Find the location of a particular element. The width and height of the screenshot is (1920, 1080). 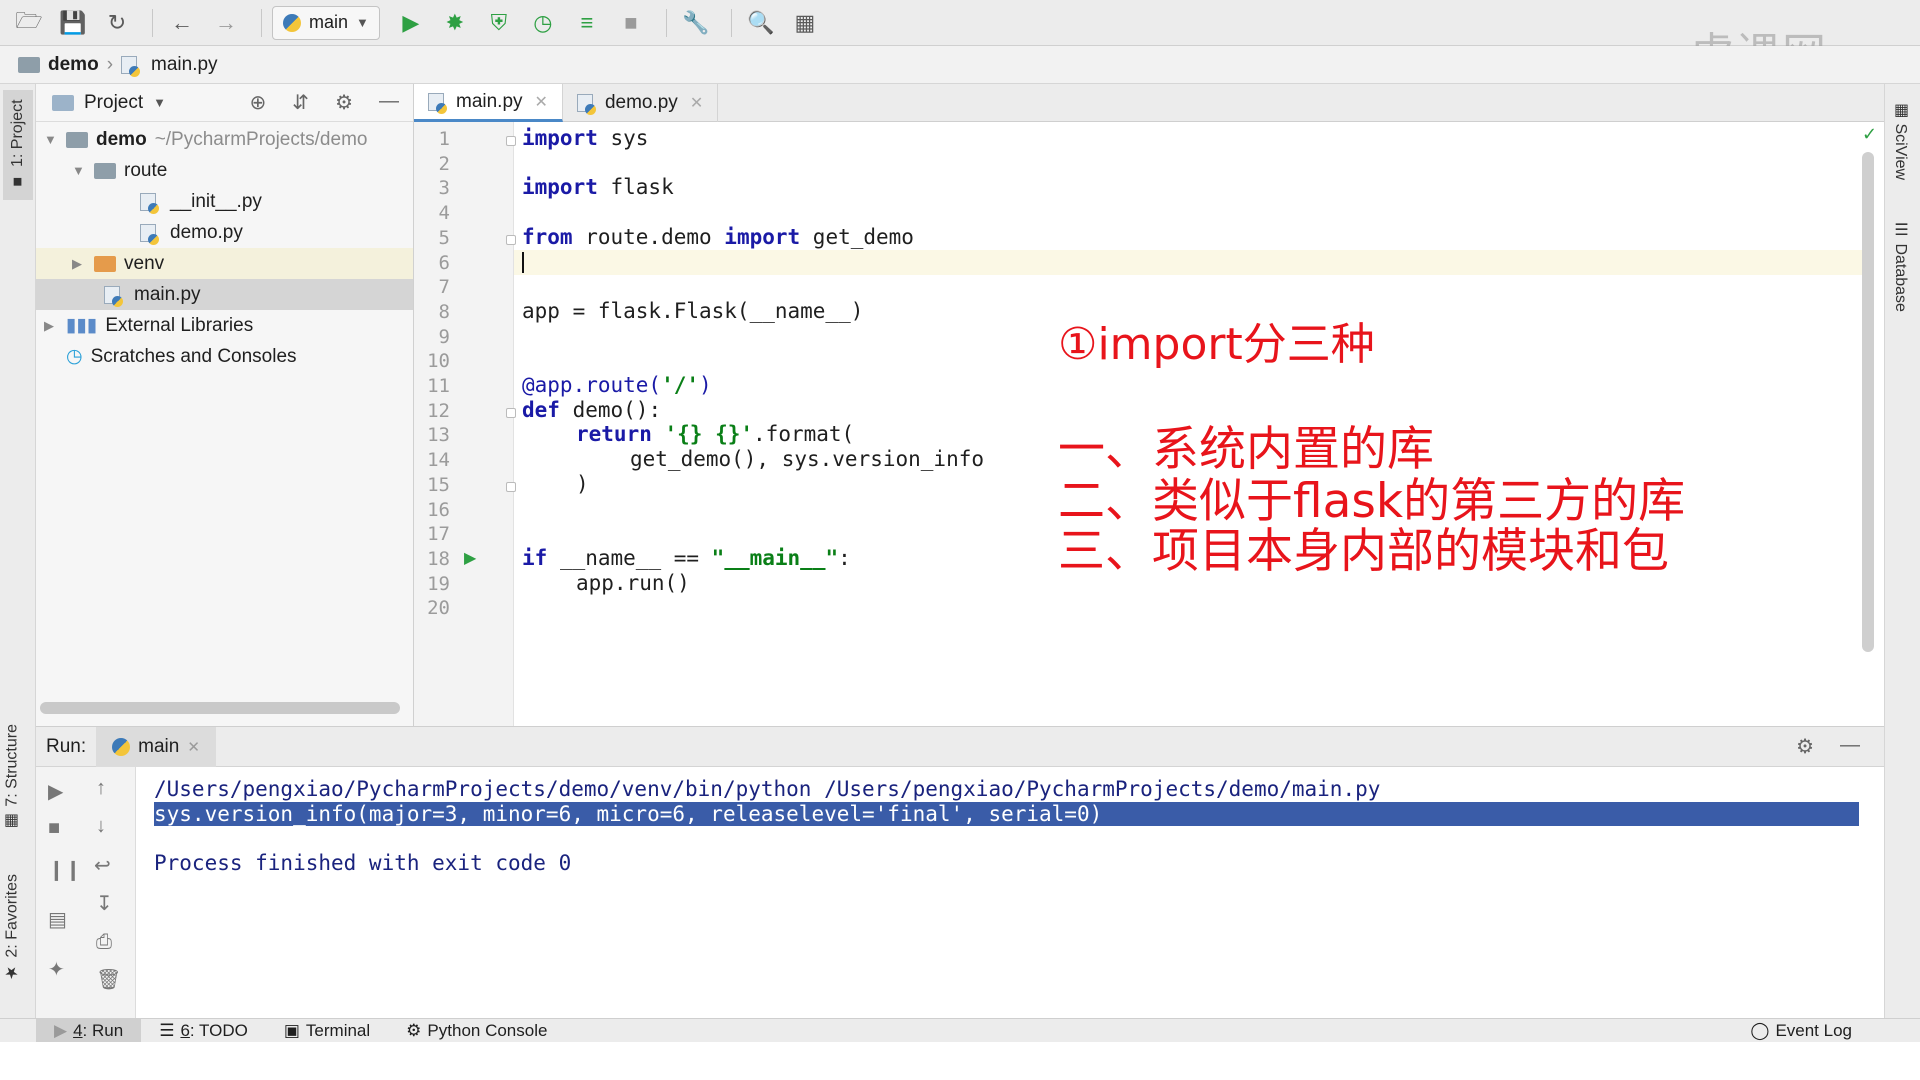

tool-tab-project: ■ 1: Project is located at coordinates (18, 145).